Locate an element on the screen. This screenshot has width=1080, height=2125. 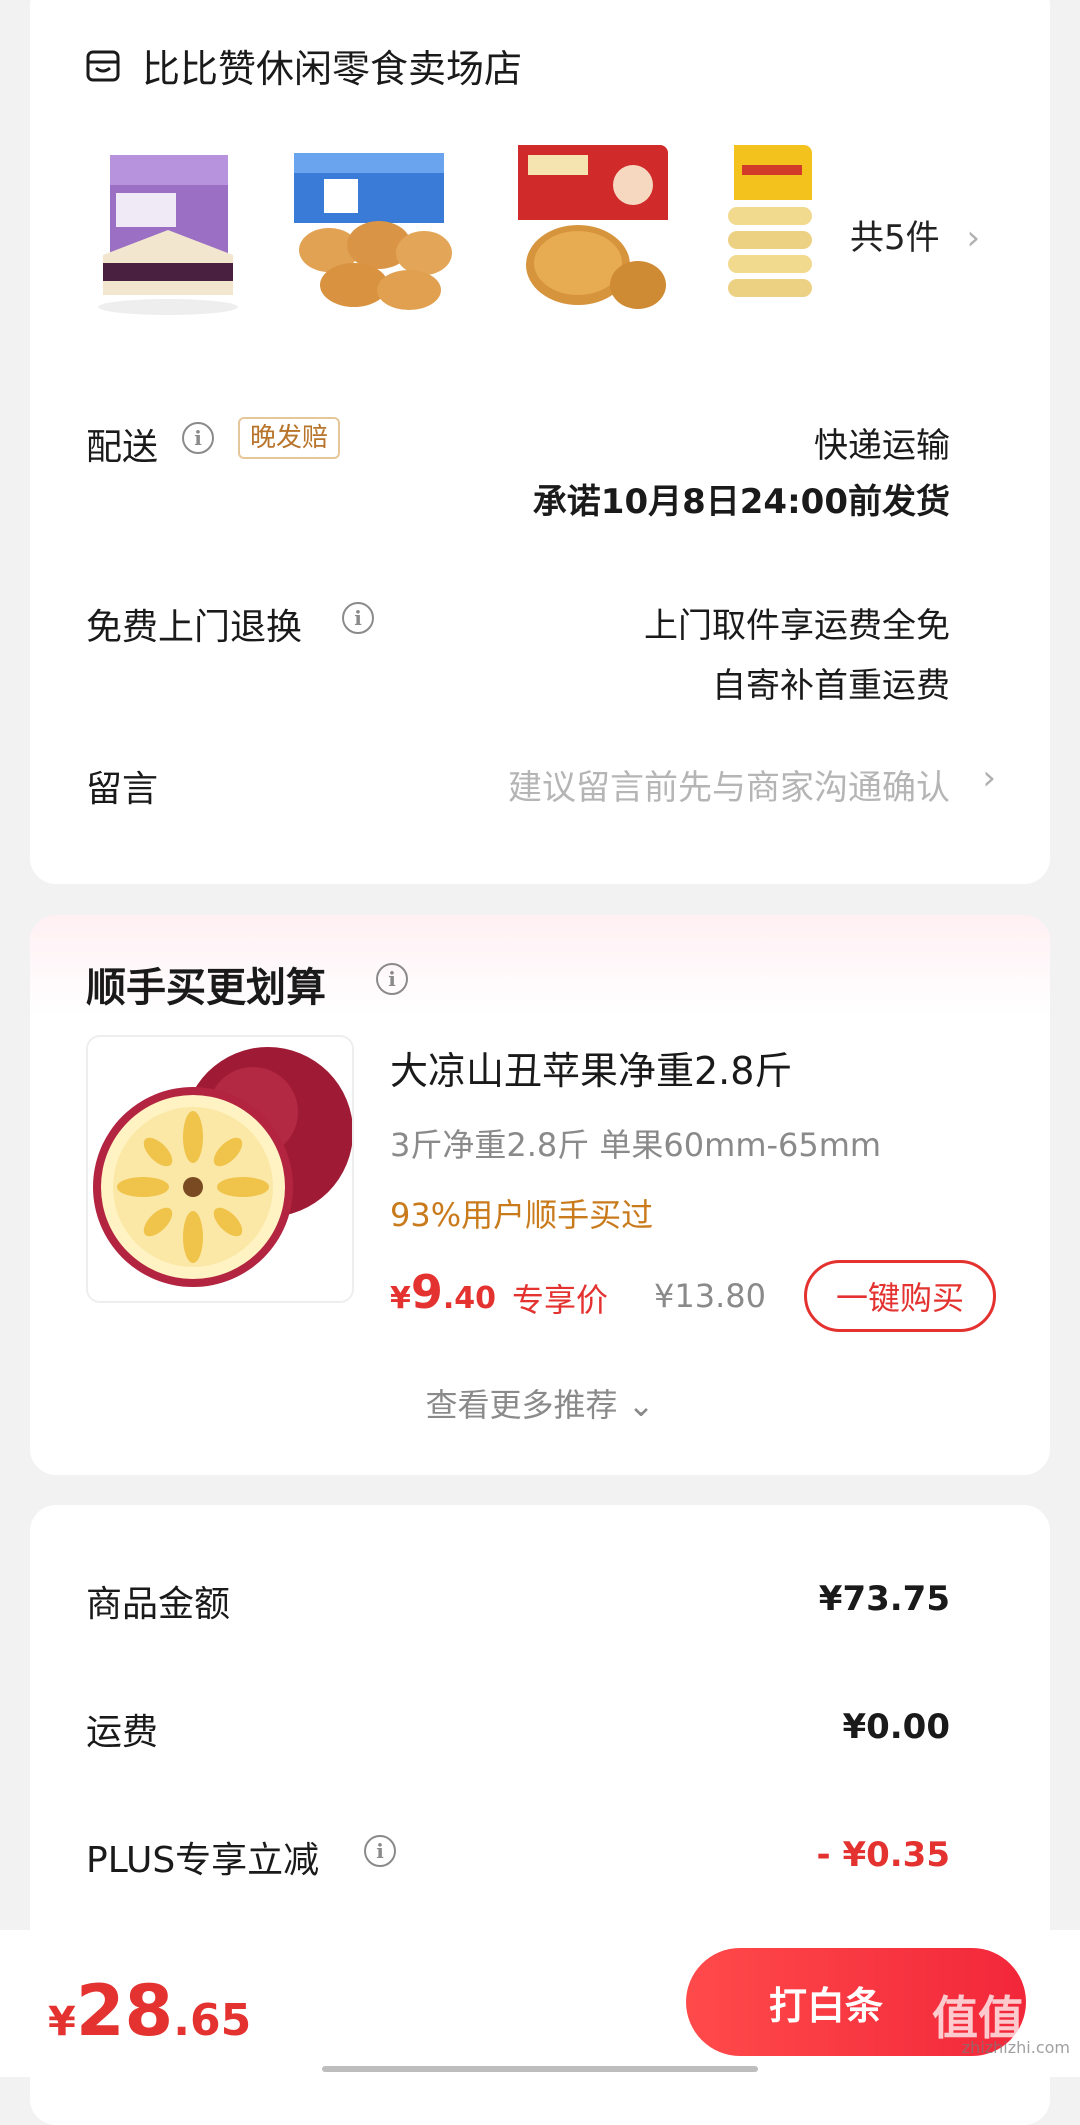
late-compensation-badge: 晚发赔 is located at coordinates (289, 438).